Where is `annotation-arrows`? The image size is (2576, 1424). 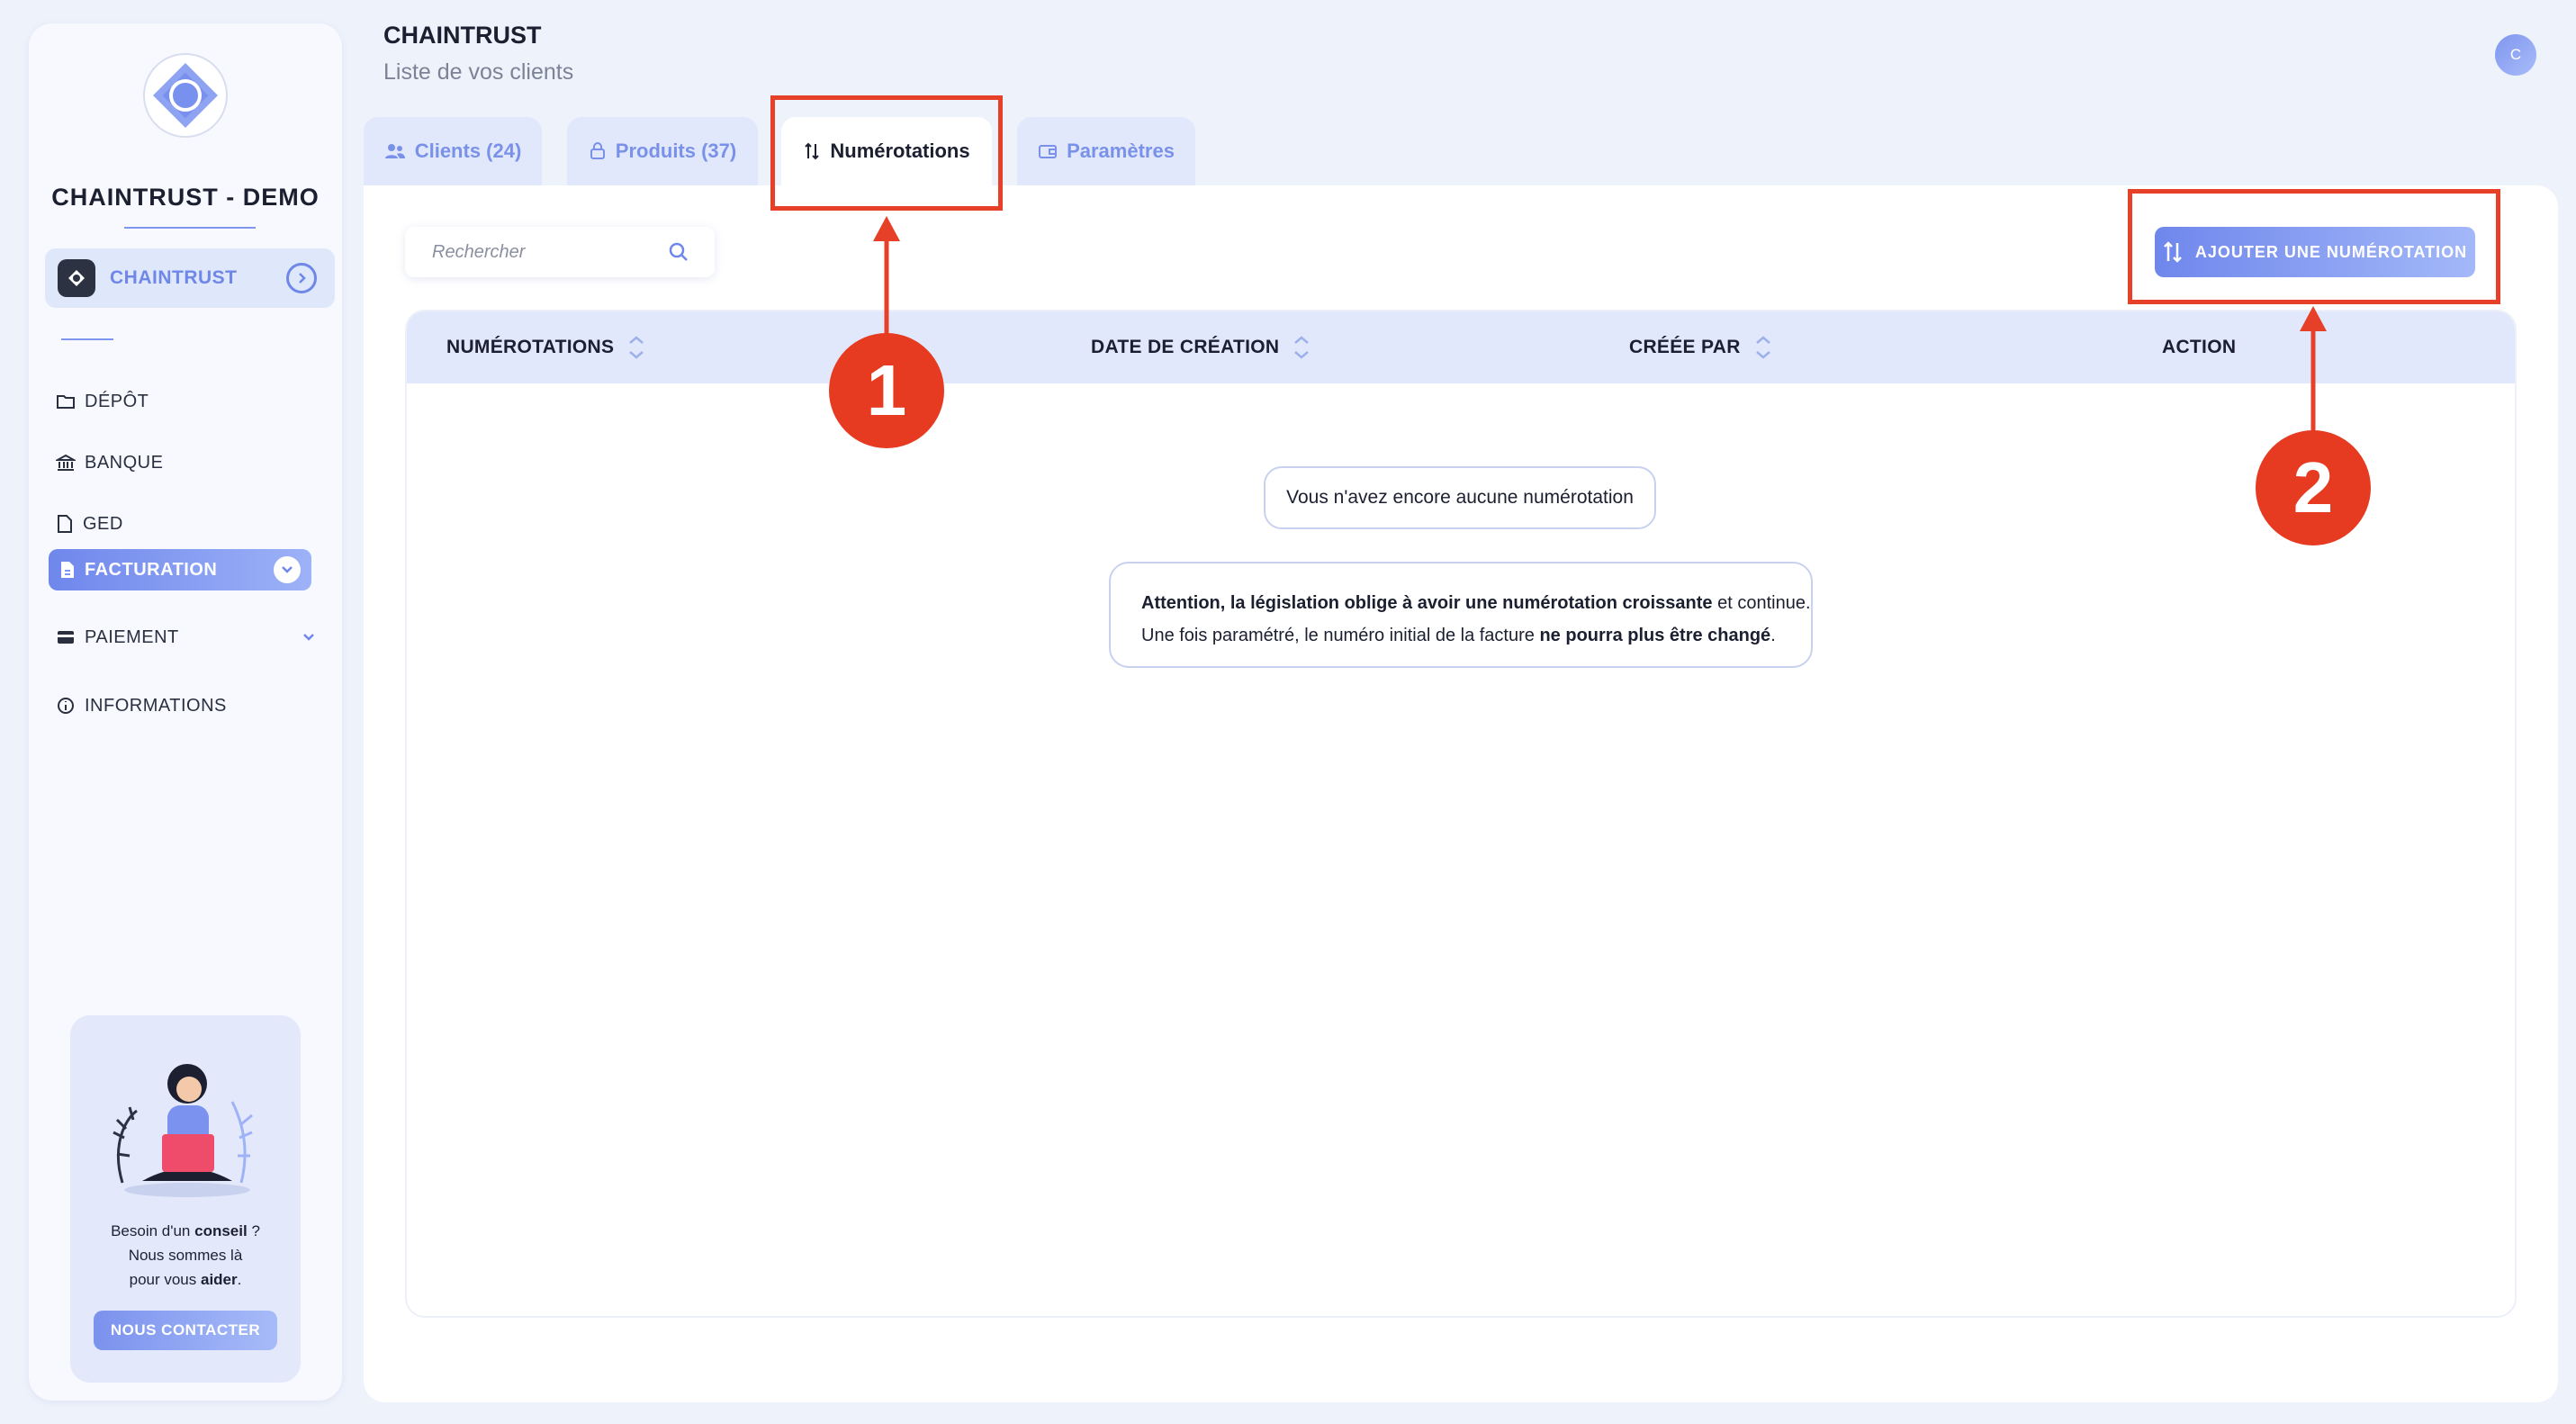
annotation-arrows is located at coordinates (1600, 326).